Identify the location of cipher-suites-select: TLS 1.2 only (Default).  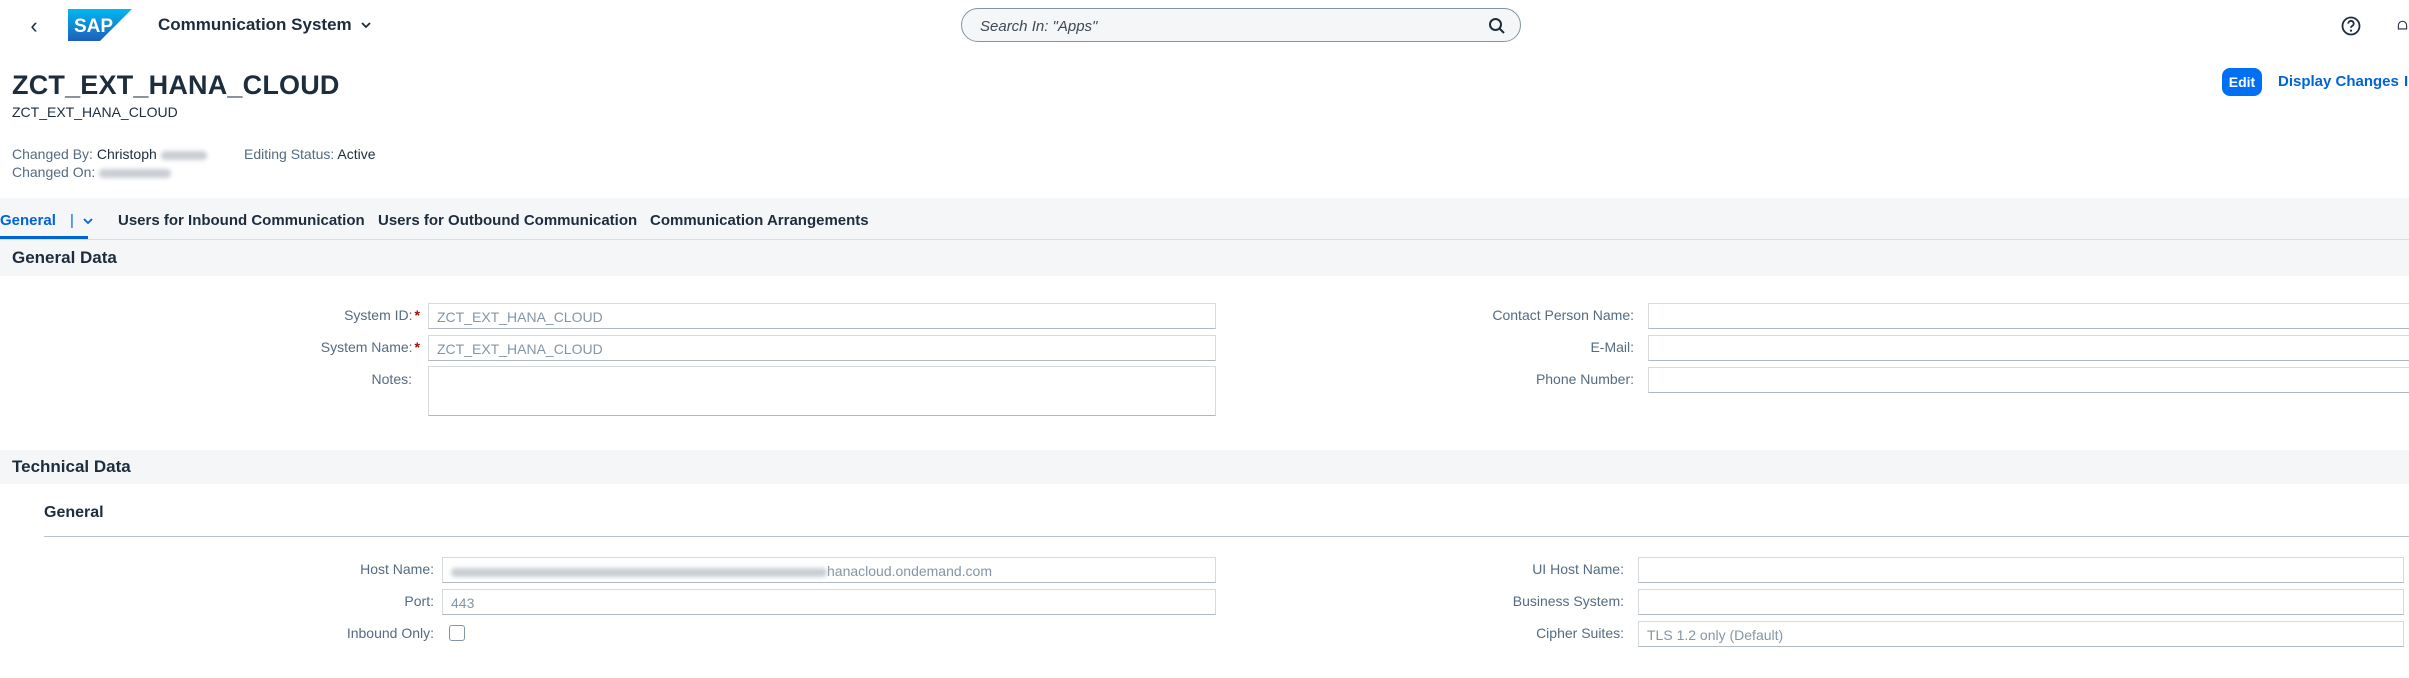
(2021, 634).